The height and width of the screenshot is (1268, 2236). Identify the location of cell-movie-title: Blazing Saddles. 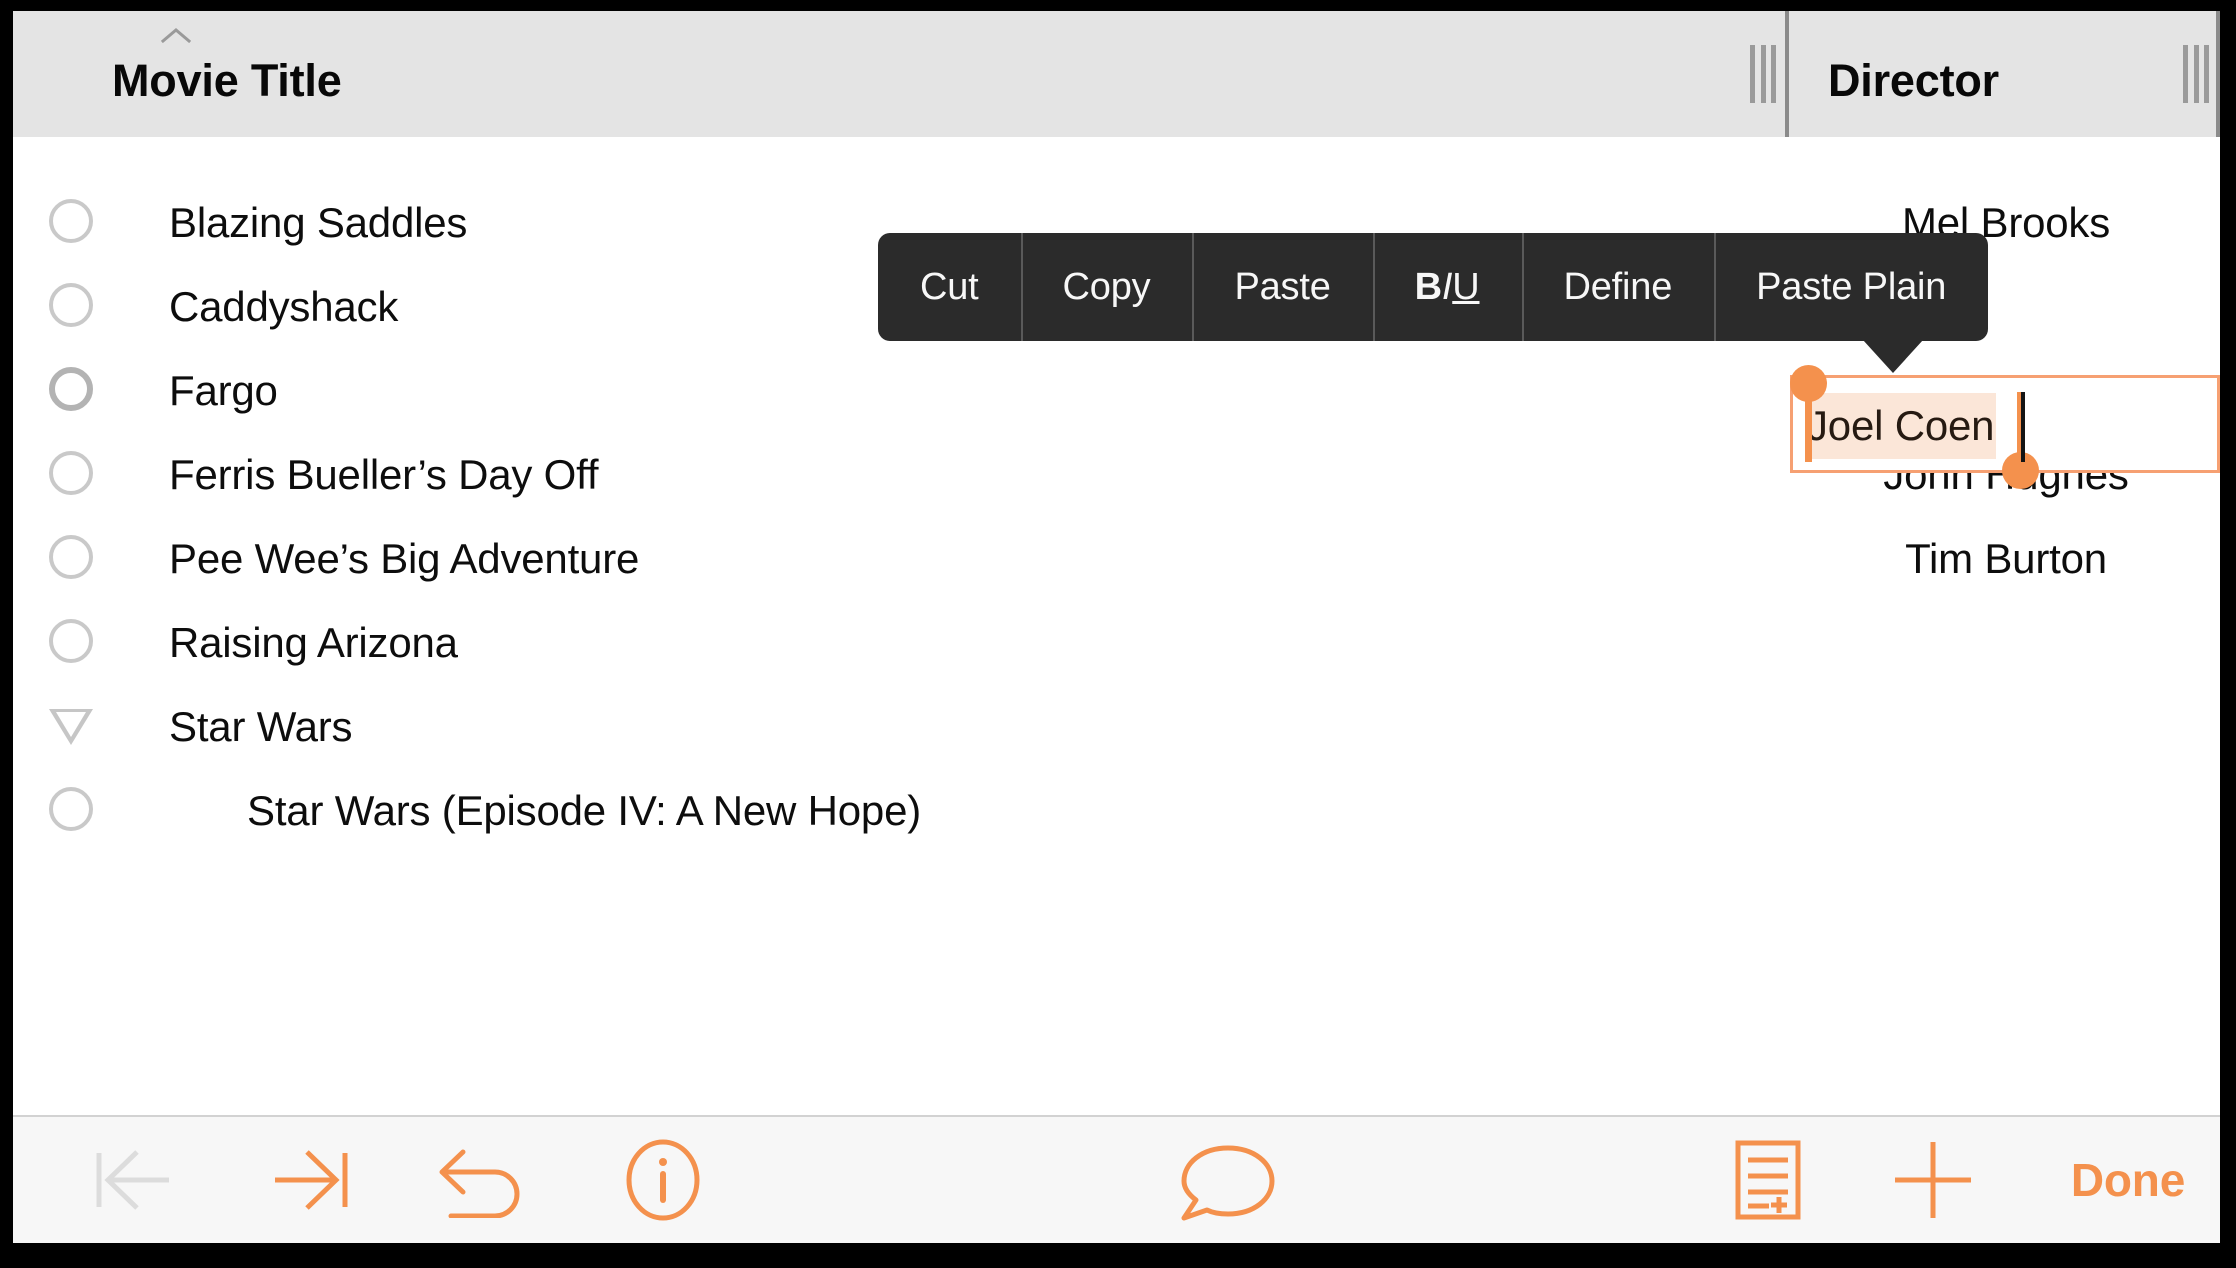
(318, 223).